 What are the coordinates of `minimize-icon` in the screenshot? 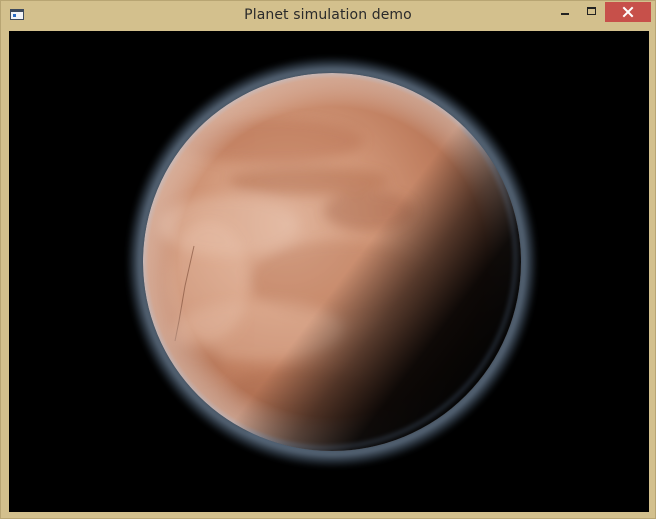 It's located at (565, 14).